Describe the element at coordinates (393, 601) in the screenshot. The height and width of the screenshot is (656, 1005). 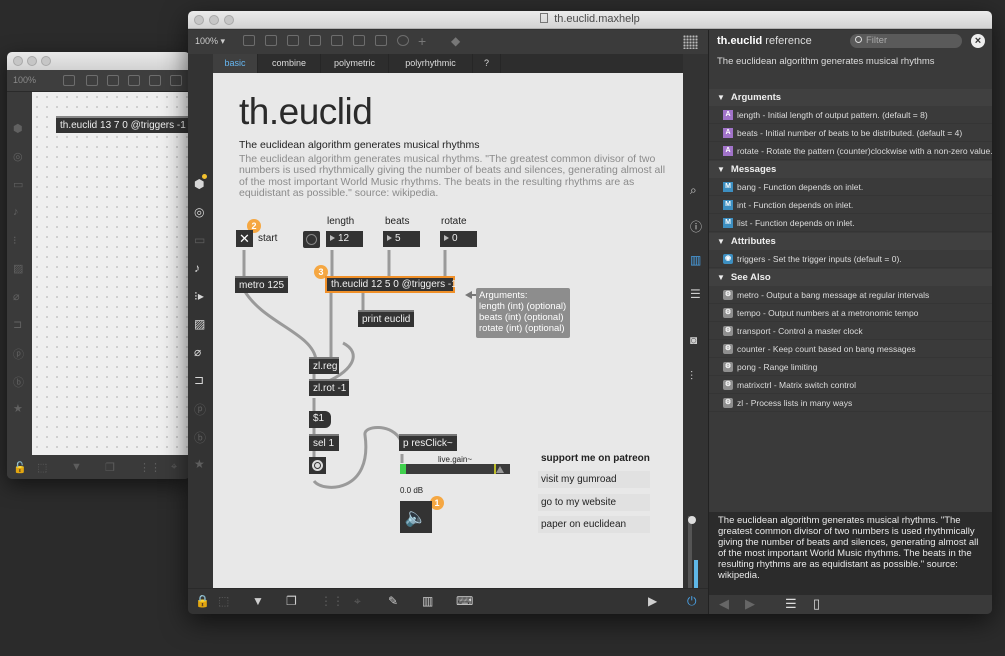
I see `wrench-icon: ✎` at that location.